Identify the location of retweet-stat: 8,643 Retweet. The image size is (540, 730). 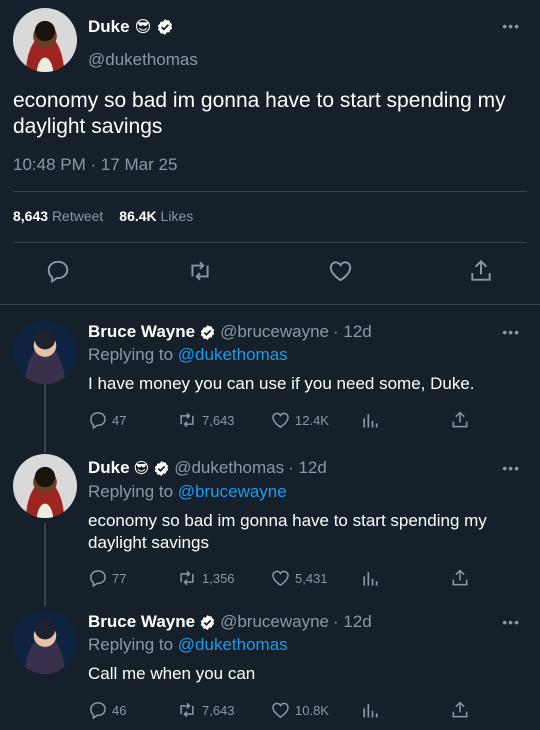
(58, 216).